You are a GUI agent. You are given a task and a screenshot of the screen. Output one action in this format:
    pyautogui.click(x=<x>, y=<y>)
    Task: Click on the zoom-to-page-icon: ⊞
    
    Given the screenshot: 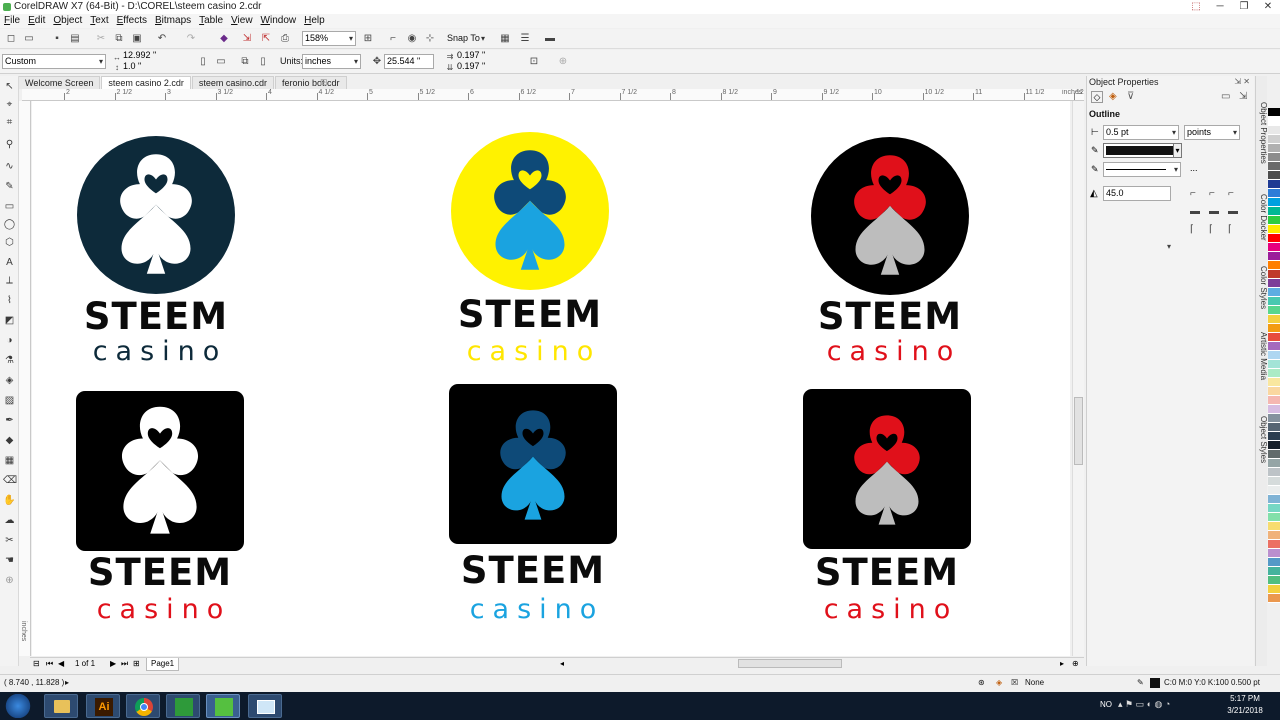 What is the action you would take?
    pyautogui.click(x=368, y=39)
    